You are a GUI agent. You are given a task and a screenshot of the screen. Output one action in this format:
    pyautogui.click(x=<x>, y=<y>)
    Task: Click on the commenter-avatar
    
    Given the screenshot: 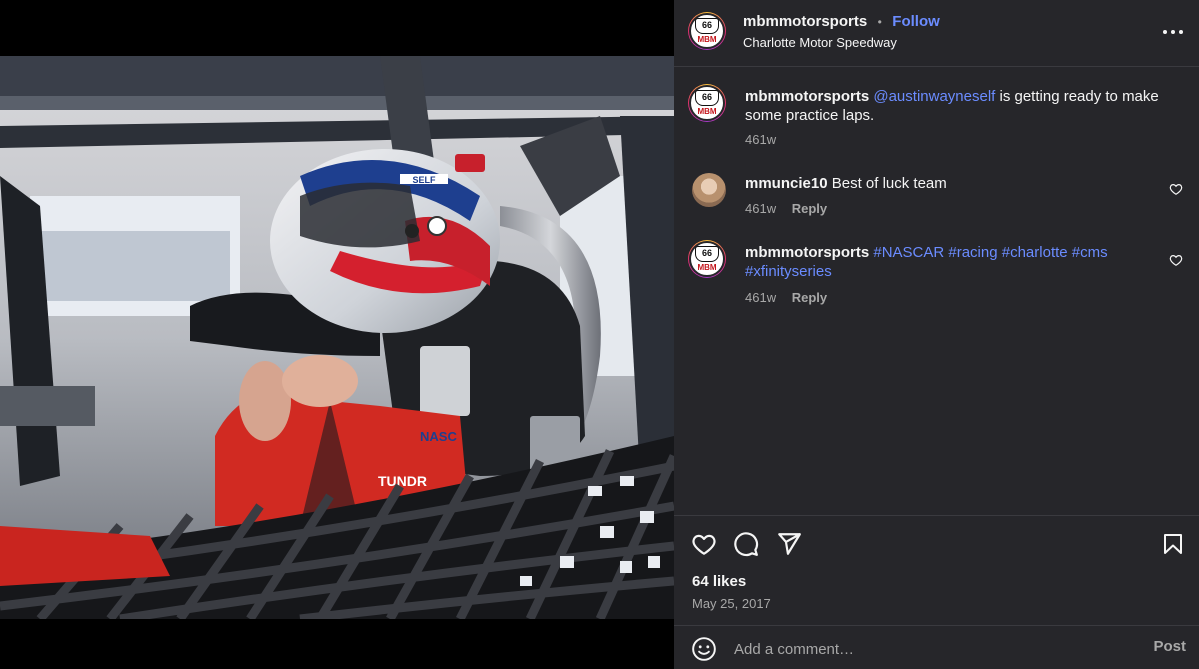 What is the action you would take?
    pyautogui.click(x=709, y=190)
    